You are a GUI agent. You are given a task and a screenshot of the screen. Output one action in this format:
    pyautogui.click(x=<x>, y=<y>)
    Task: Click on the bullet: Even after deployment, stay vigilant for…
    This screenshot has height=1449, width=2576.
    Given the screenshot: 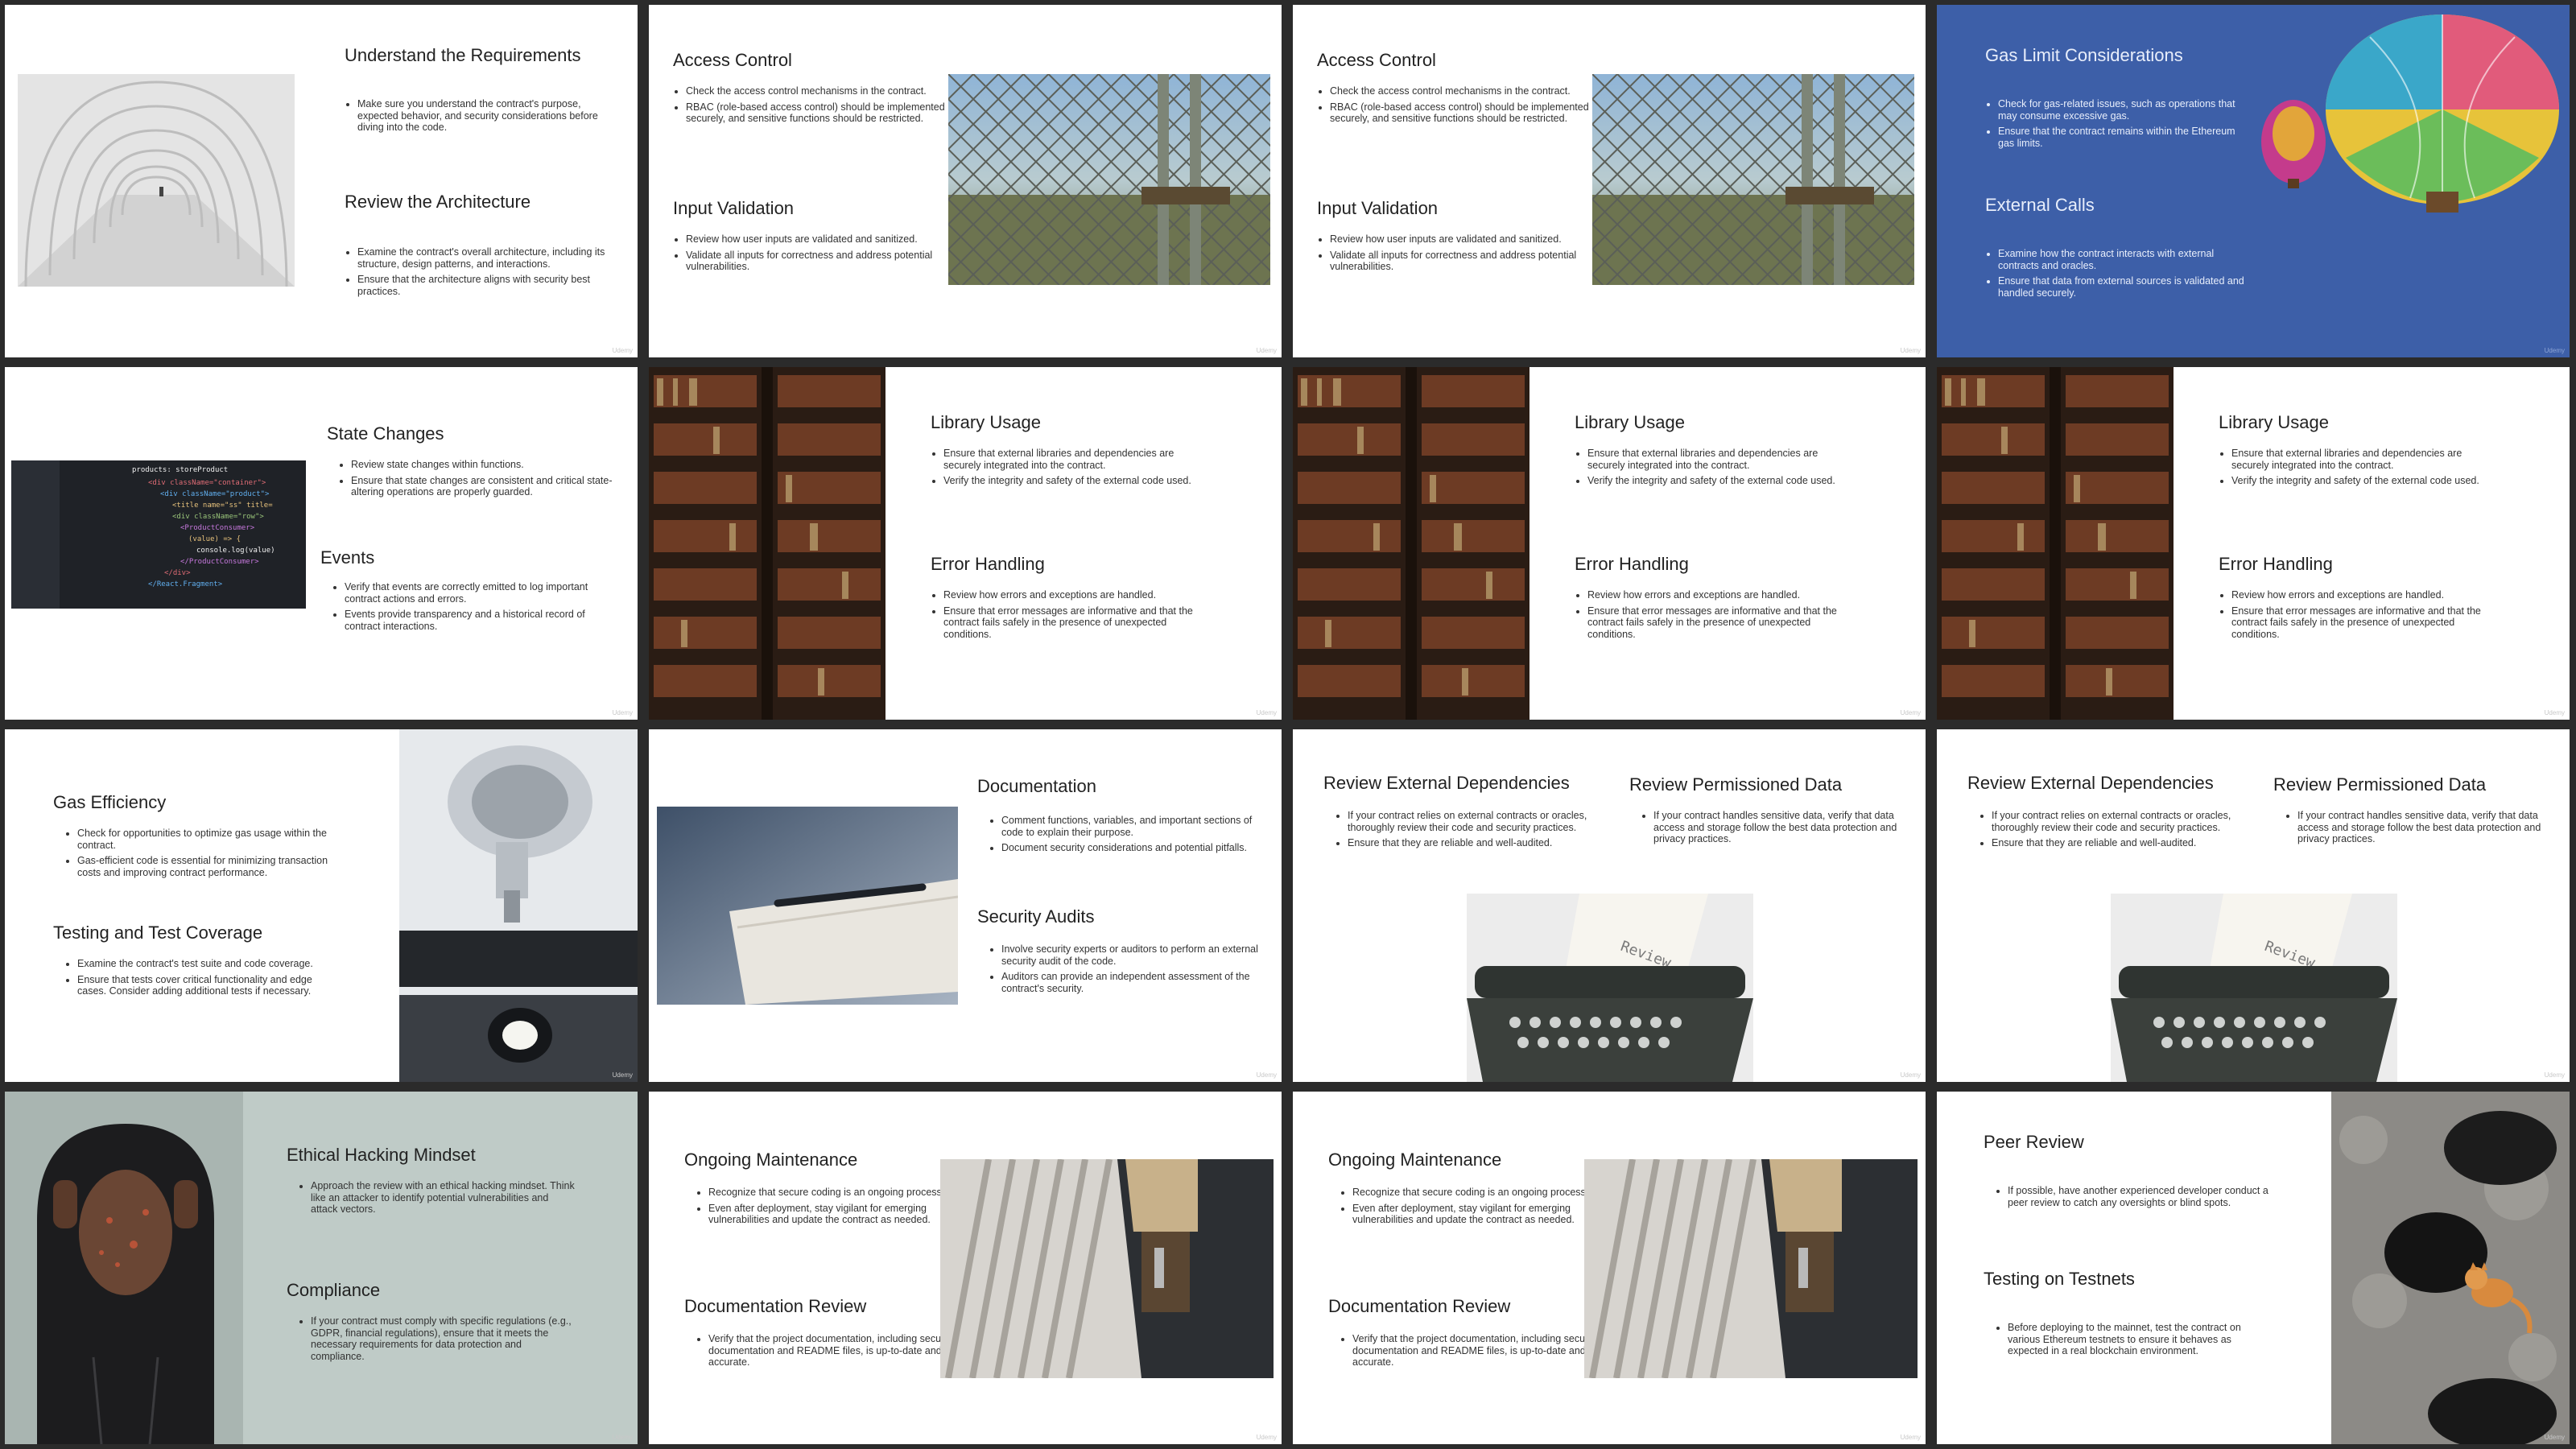 What is the action you would take?
    pyautogui.click(x=1481, y=1214)
    